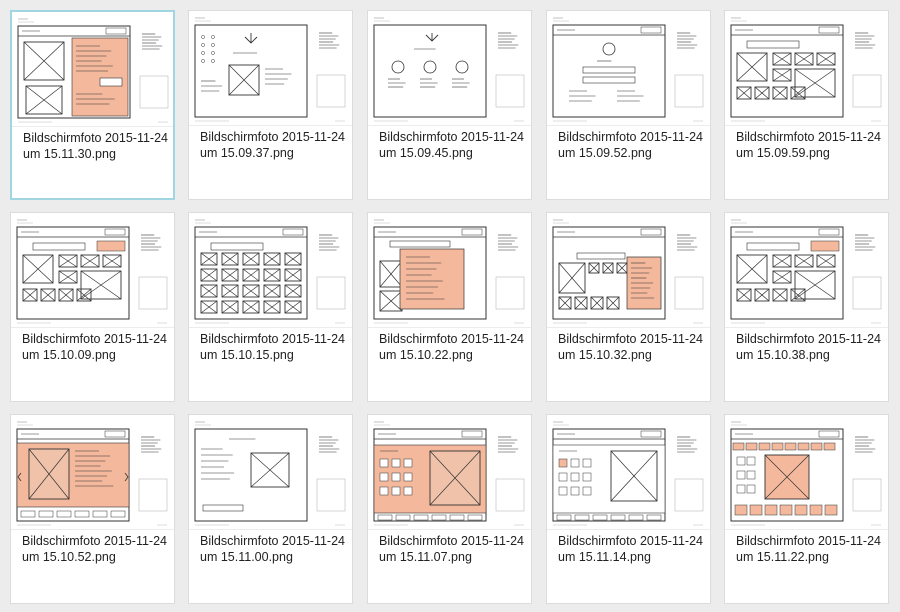  I want to click on file-card: Bildschirmfoto 2015-11-24 um 15.09.37.png, so click(270, 105).